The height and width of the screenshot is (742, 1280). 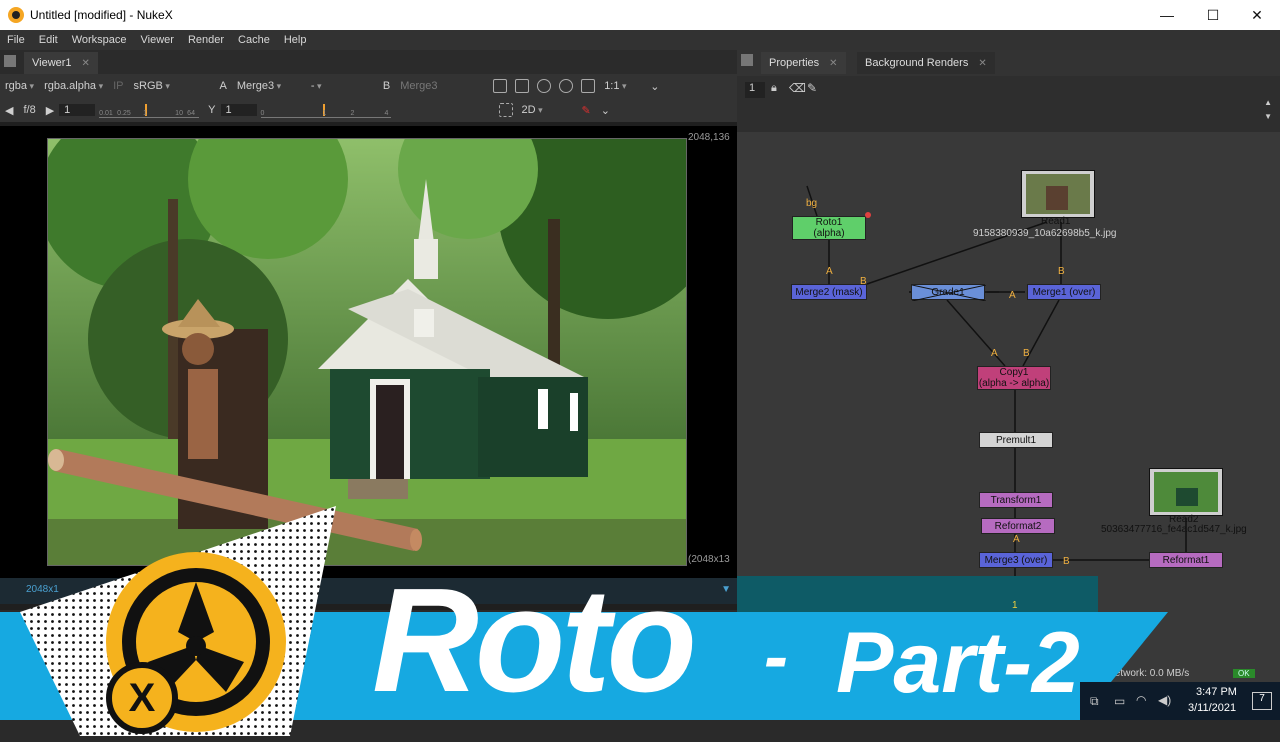 I want to click on clear-panels-icon: ⌫, so click(x=797, y=88).